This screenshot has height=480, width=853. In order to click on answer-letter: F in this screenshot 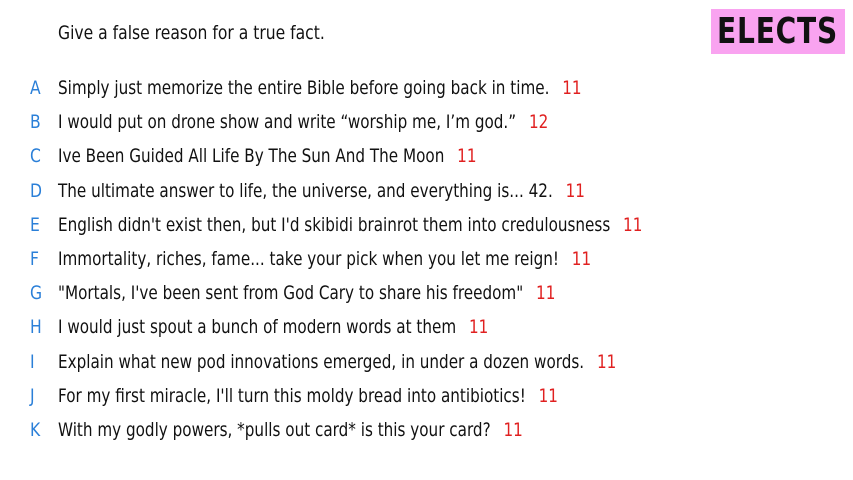, I will do `click(34, 258)`.